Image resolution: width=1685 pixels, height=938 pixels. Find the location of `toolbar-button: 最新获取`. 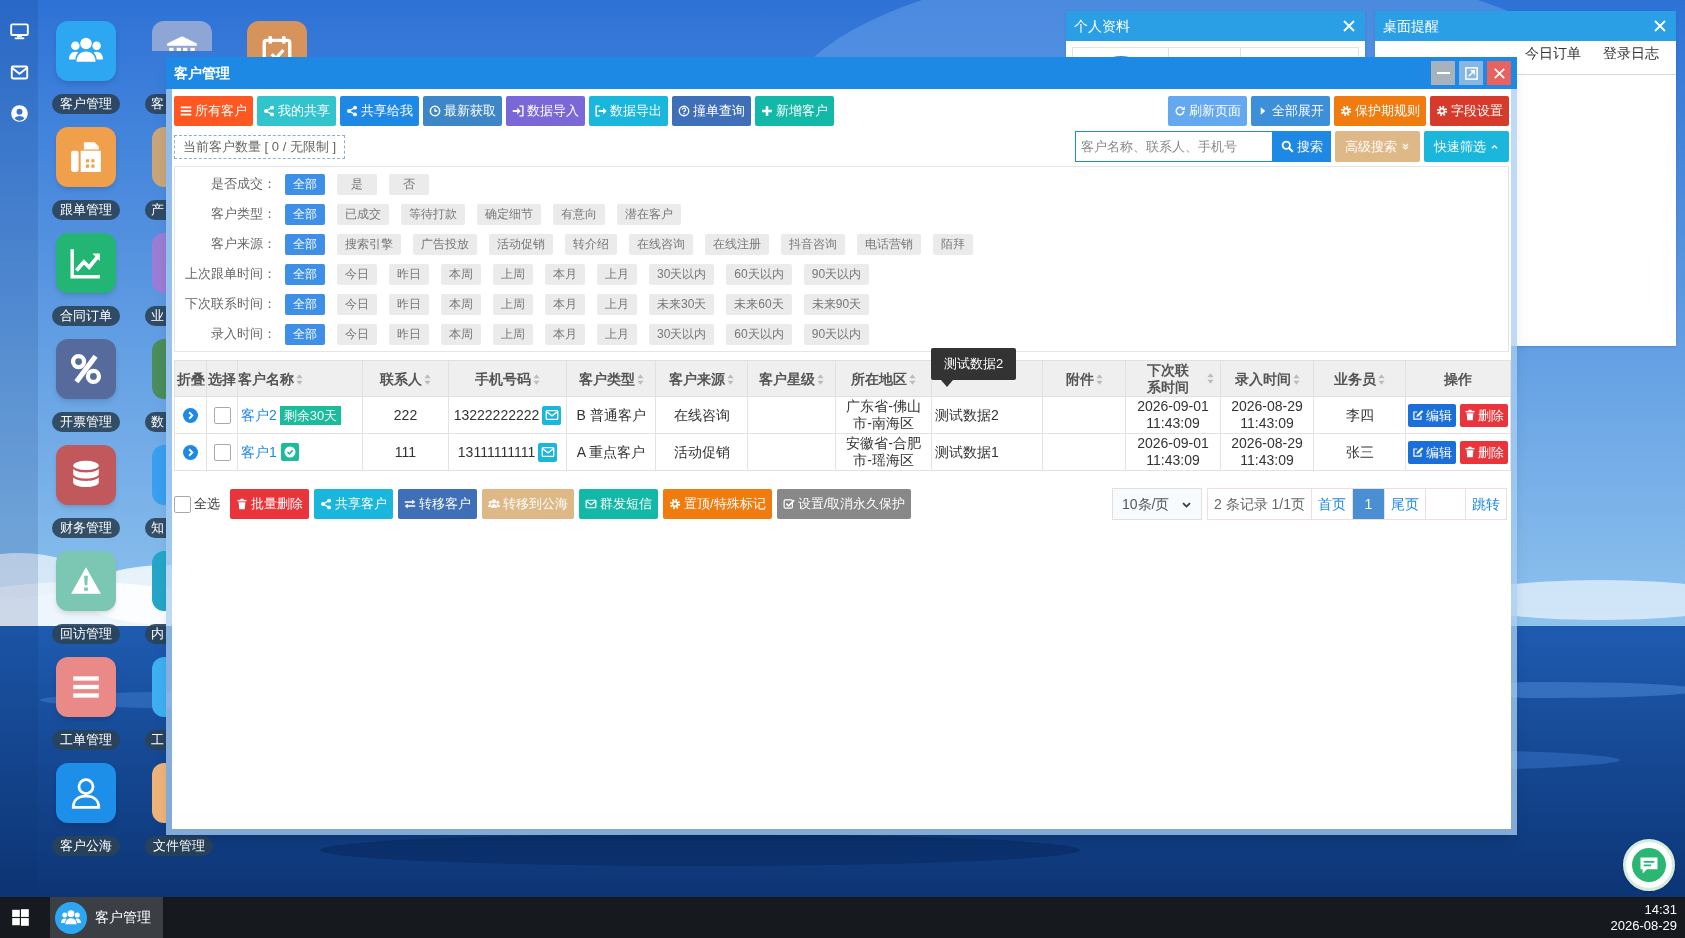

toolbar-button: 最新获取 is located at coordinates (462, 111).